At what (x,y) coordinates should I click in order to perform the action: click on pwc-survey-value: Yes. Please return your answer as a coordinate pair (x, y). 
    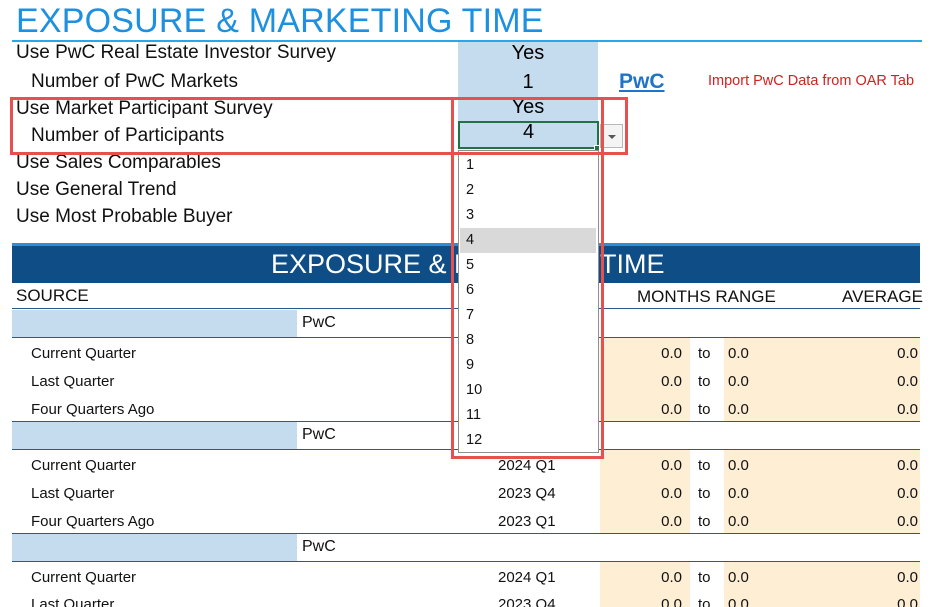
    Looking at the image, I should click on (528, 53).